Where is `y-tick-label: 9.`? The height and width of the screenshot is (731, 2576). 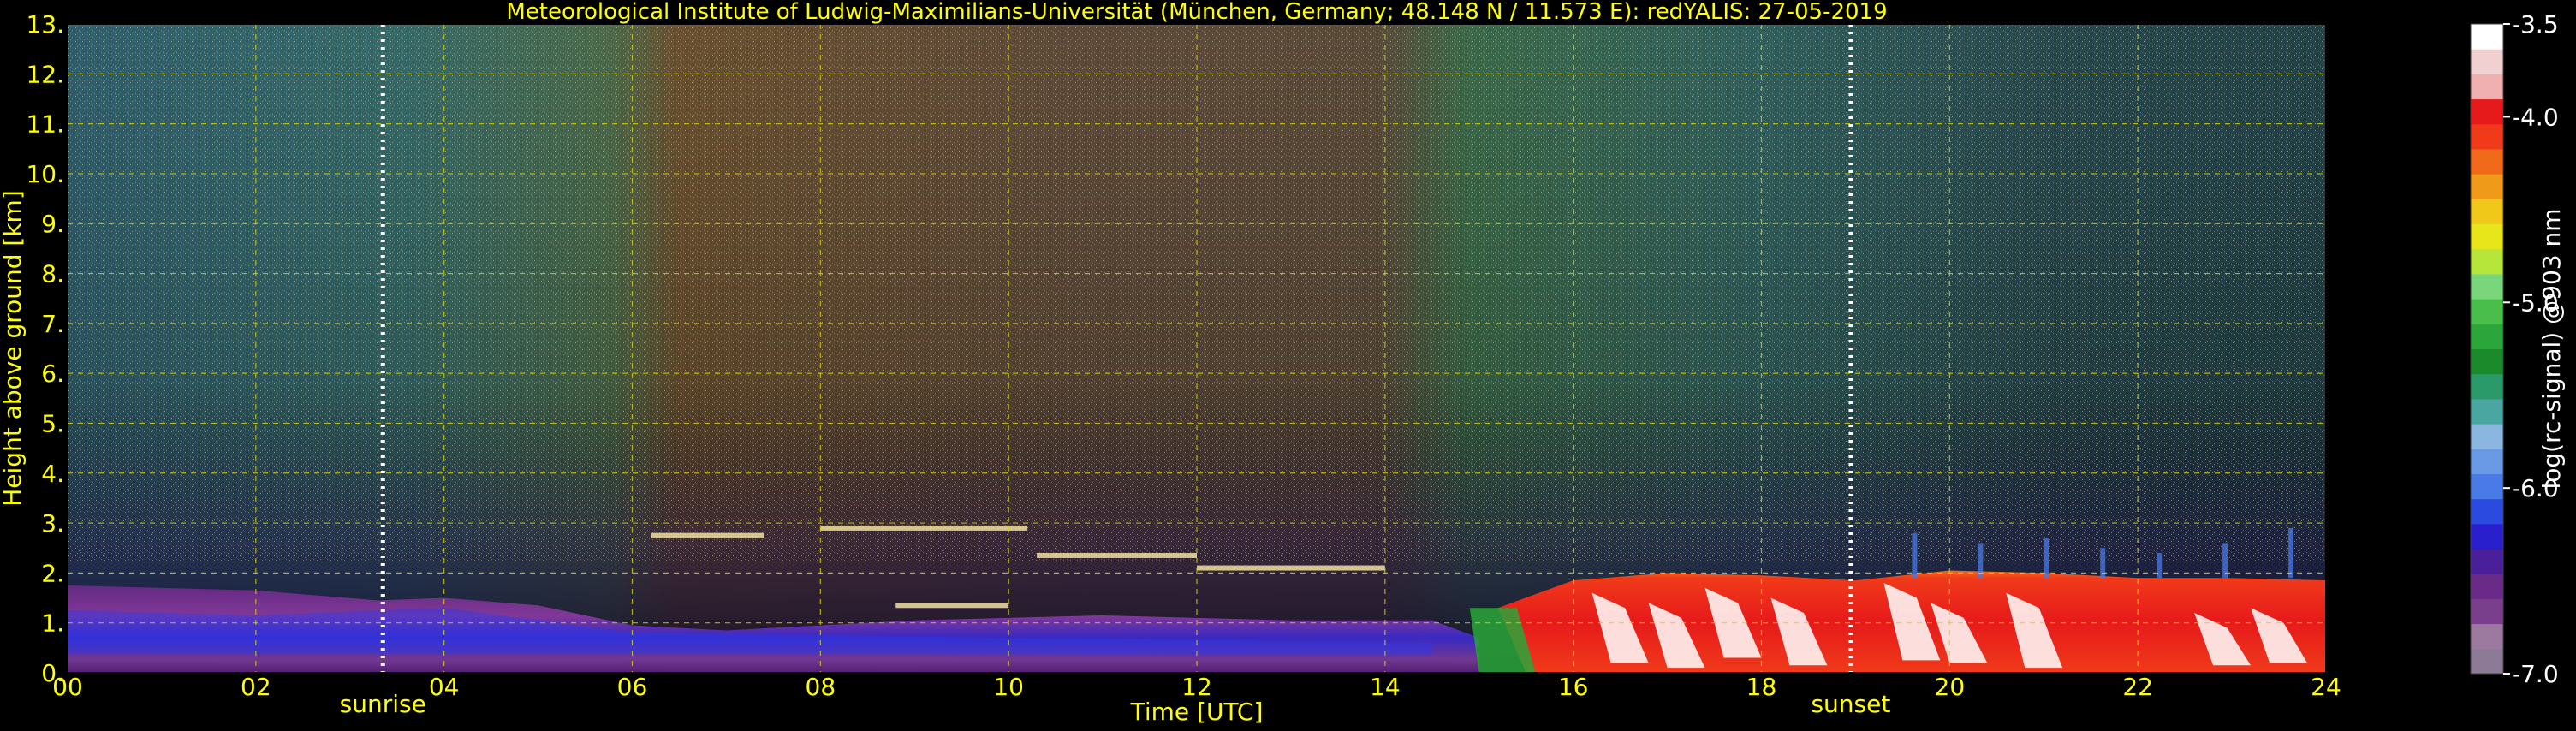
y-tick-label: 9. is located at coordinates (53, 224).